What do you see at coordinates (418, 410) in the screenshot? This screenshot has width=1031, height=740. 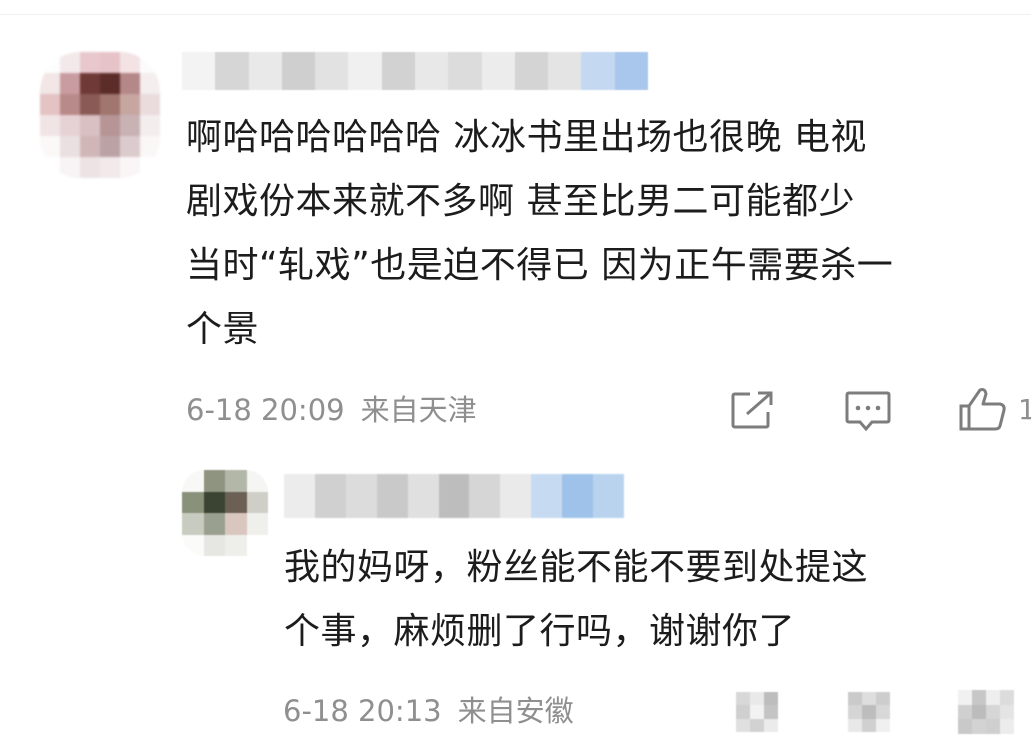 I see `comment-location: 来自天津` at bounding box center [418, 410].